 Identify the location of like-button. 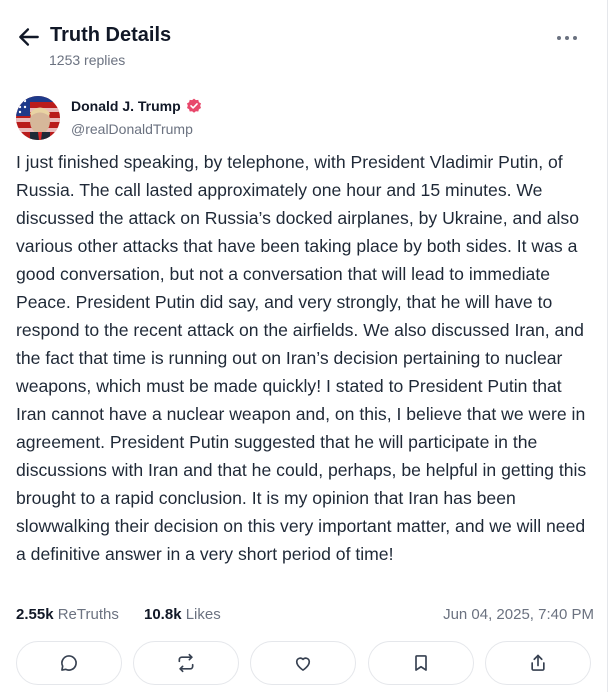
(303, 663).